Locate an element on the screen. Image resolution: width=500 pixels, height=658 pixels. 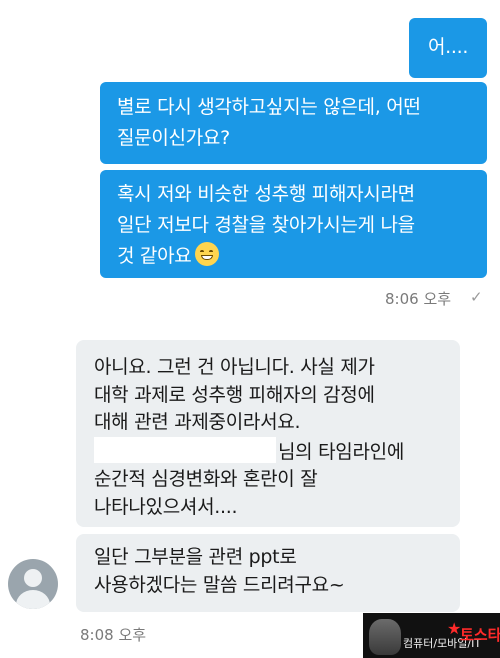
message-text: 혹시 저와 비슷한 성추행 피해자시라면 is located at coordinates (266, 194).